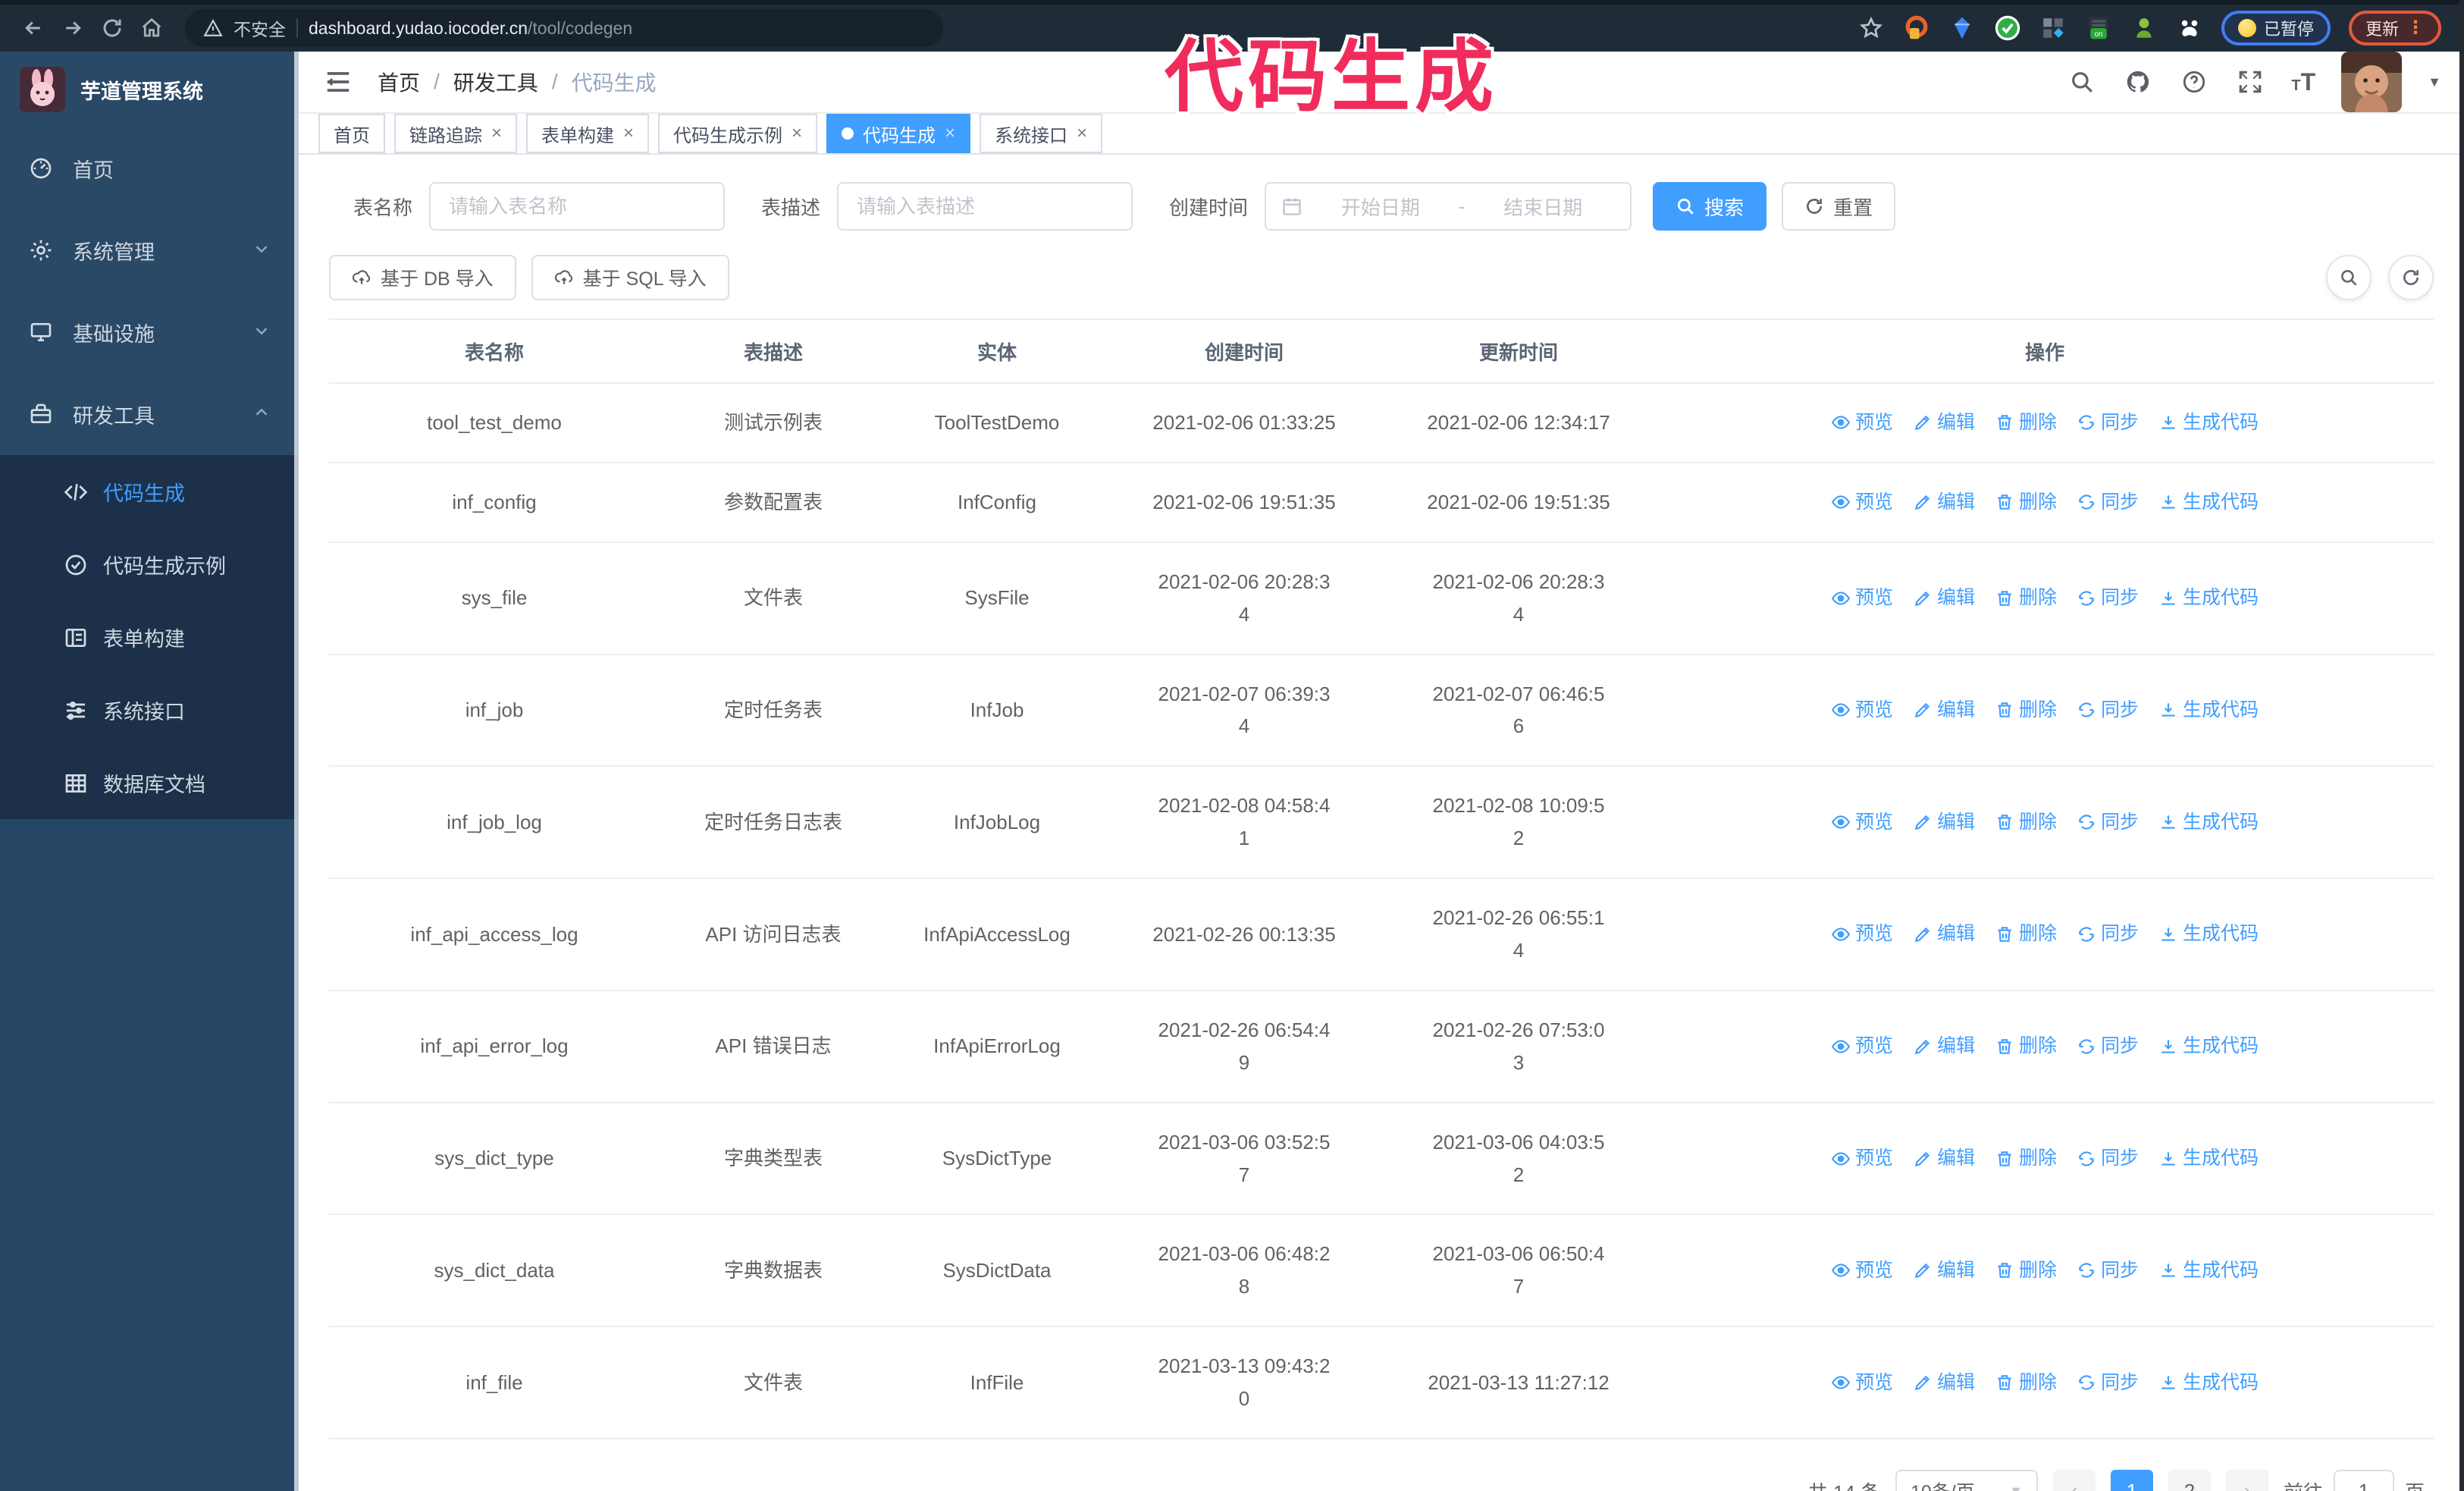  Describe the element at coordinates (112, 28) in the screenshot. I see `reload-icon` at that location.